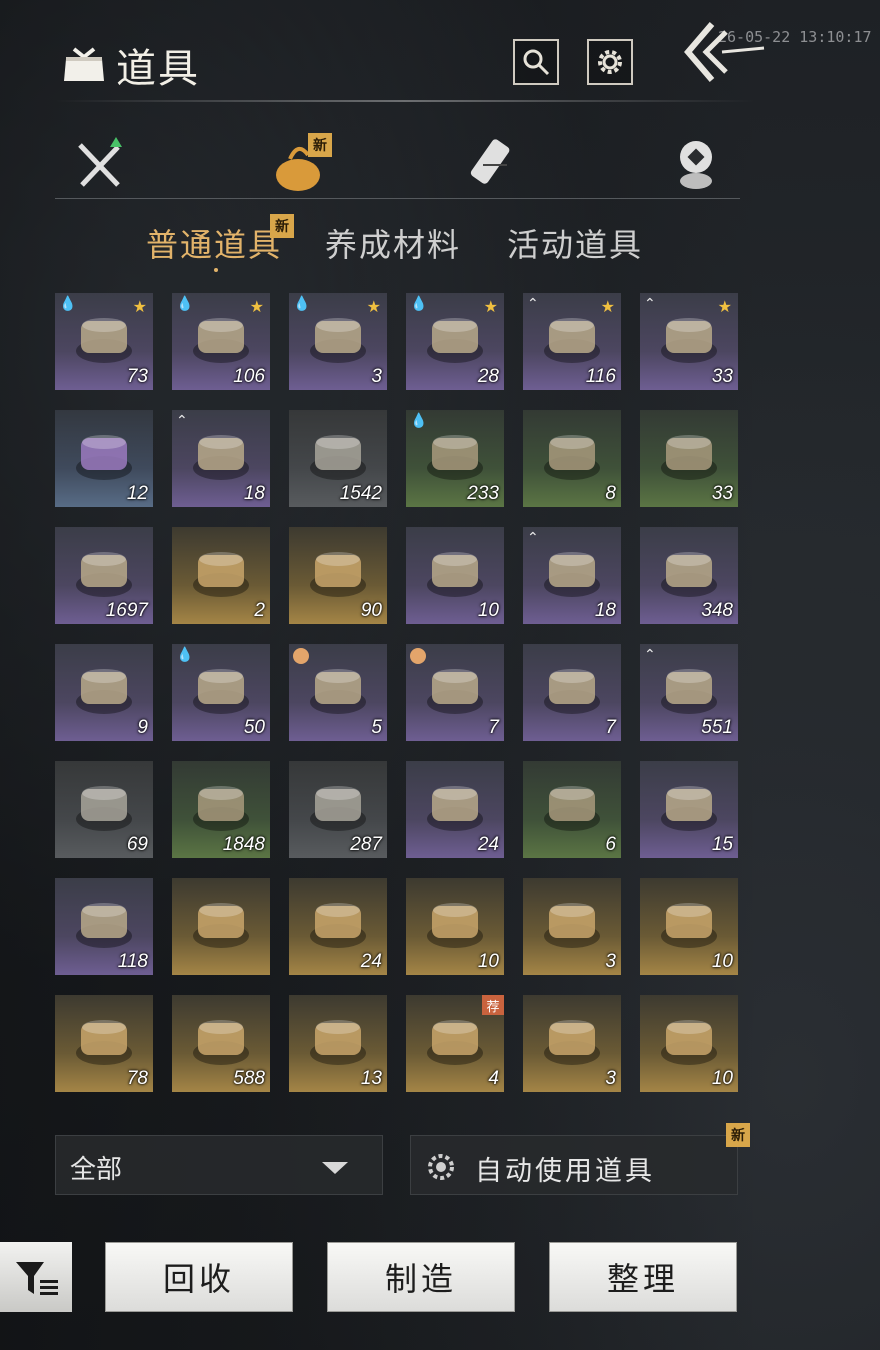 The height and width of the screenshot is (1350, 880). I want to click on item-slot: 78, so click(104, 1043).